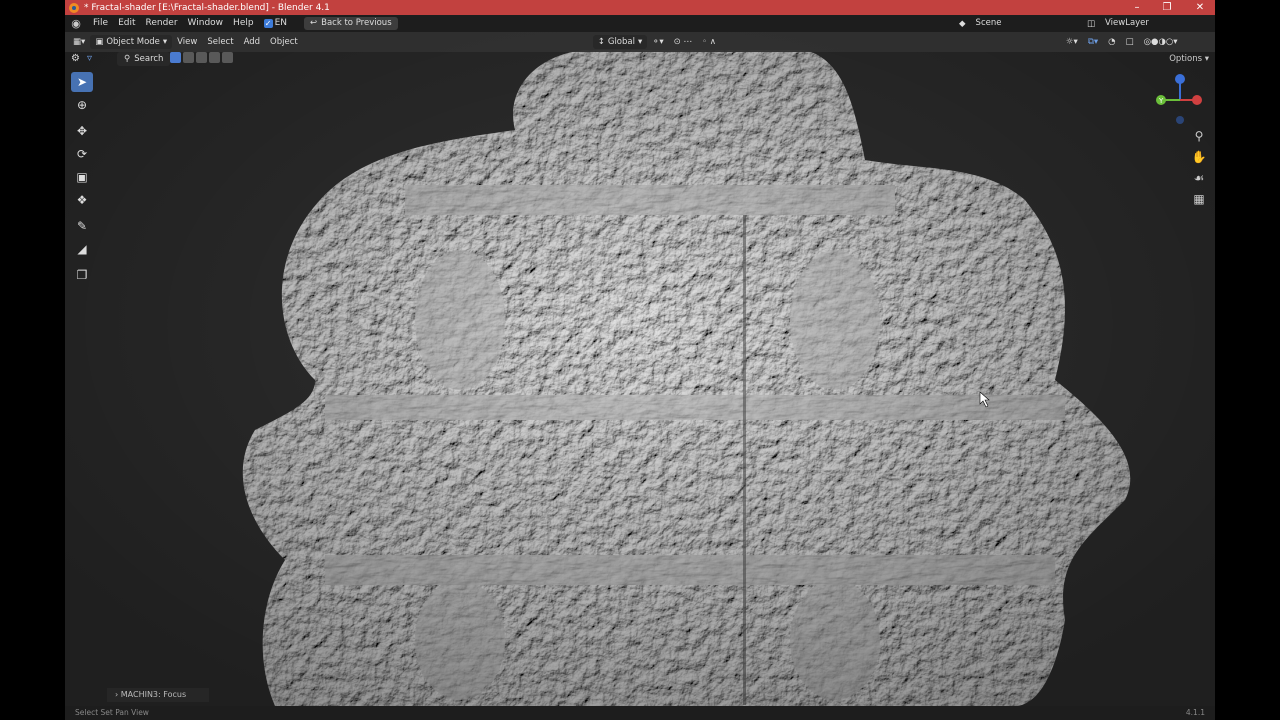 This screenshot has width=1280, height=720. I want to click on back-to-previous-label: Back to Previous, so click(356, 23).